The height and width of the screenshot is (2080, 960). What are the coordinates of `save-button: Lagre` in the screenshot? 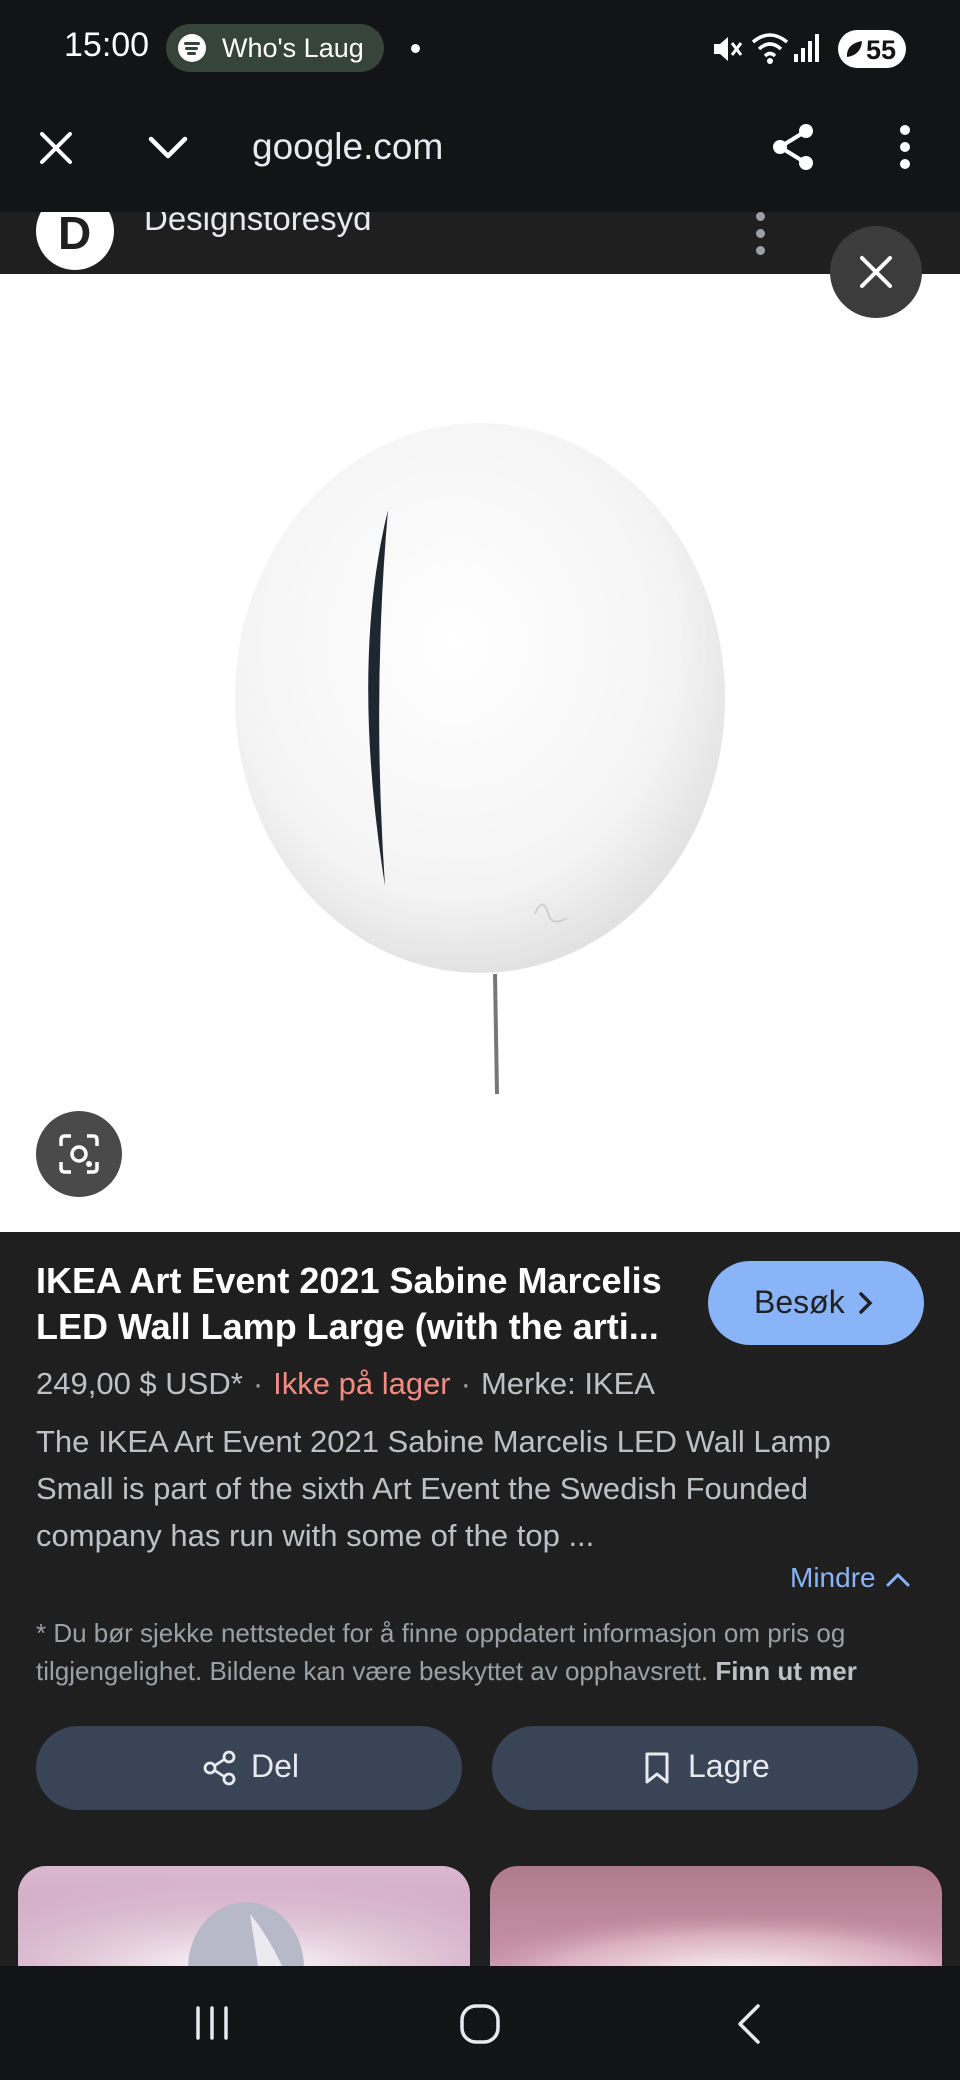 It's located at (705, 1768).